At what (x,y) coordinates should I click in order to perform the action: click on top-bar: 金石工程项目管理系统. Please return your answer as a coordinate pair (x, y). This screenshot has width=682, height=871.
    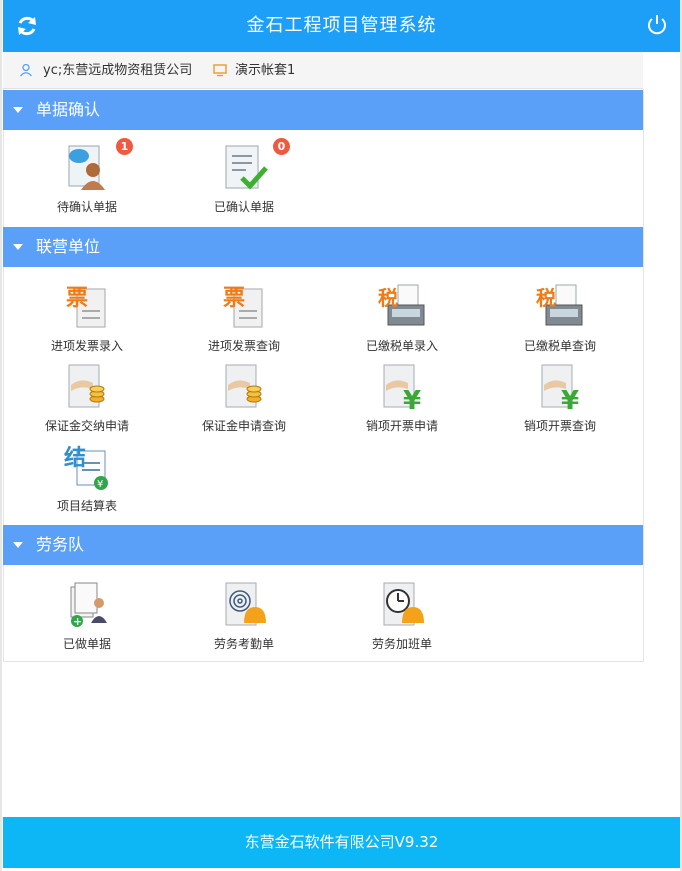
    Looking at the image, I should click on (341, 26).